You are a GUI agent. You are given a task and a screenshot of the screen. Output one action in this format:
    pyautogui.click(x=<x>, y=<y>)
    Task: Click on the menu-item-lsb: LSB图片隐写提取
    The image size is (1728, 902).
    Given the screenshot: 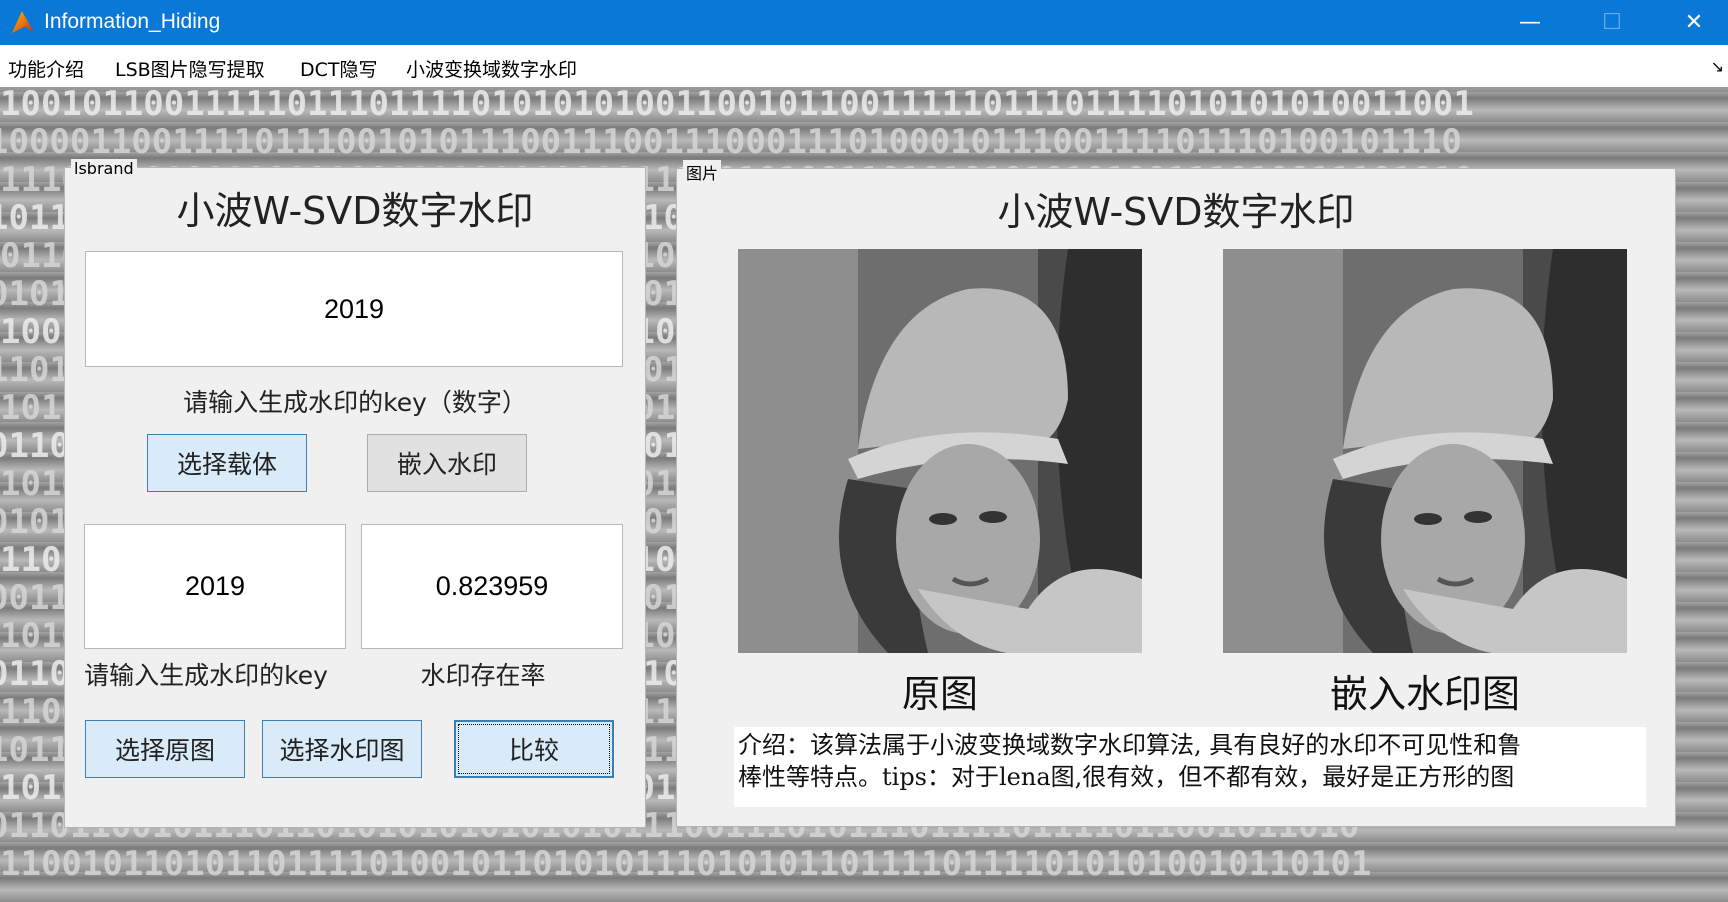 What is the action you would take?
    pyautogui.click(x=190, y=68)
    